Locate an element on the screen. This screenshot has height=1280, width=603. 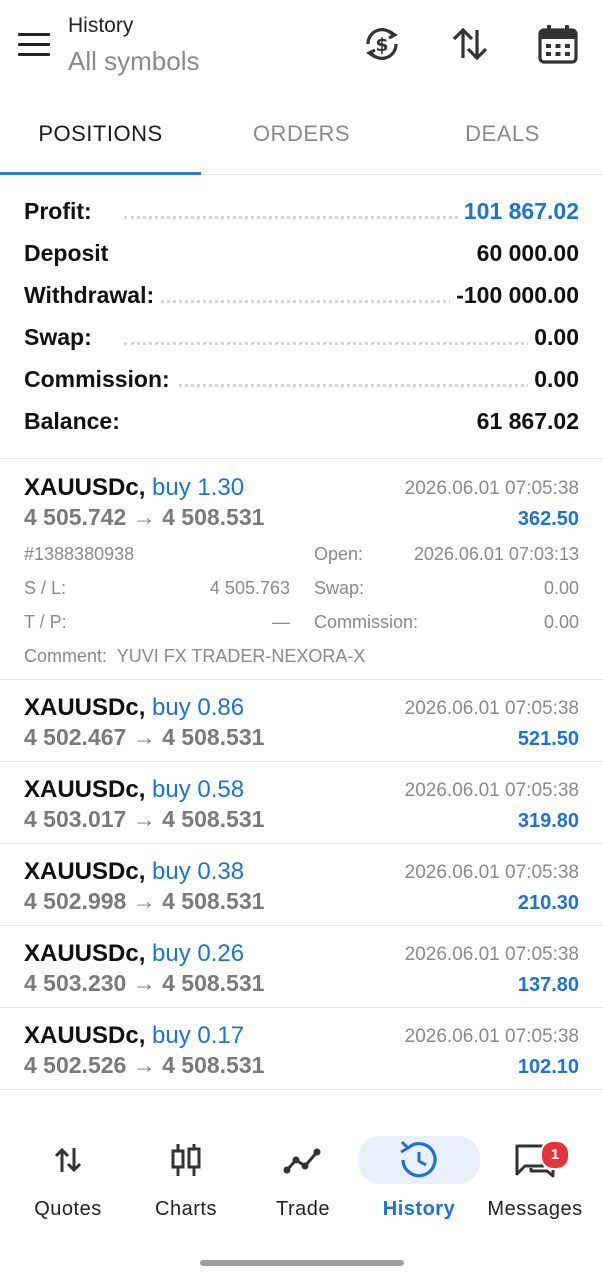
summary-row-deposit: Deposit 60 000.00 is located at coordinates (301, 253).